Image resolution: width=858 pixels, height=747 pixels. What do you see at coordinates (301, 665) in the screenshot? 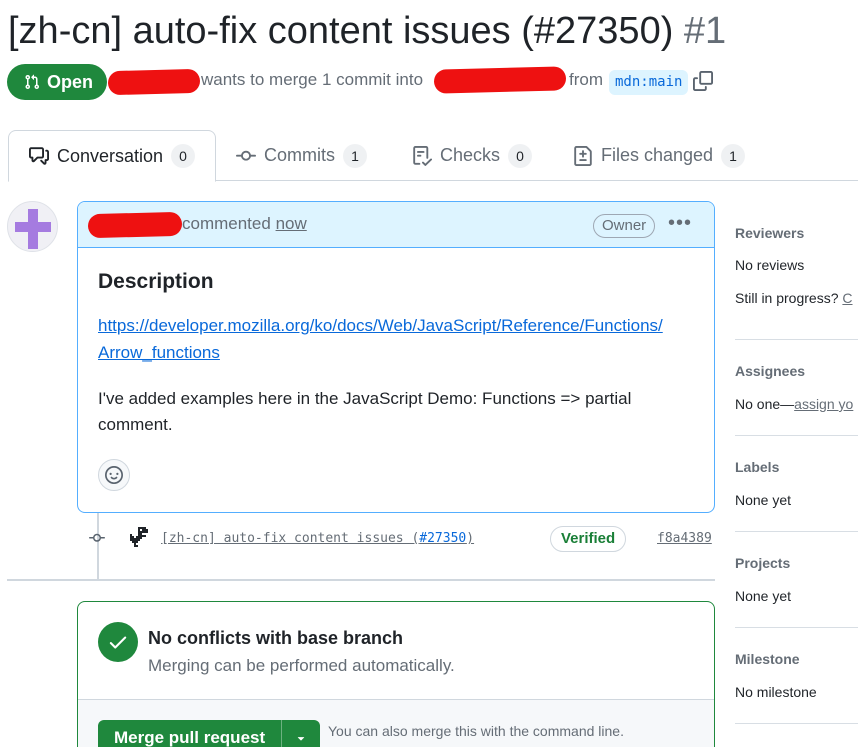
I see `merge-status-subtext: Merging can be performed automatically.` at bounding box center [301, 665].